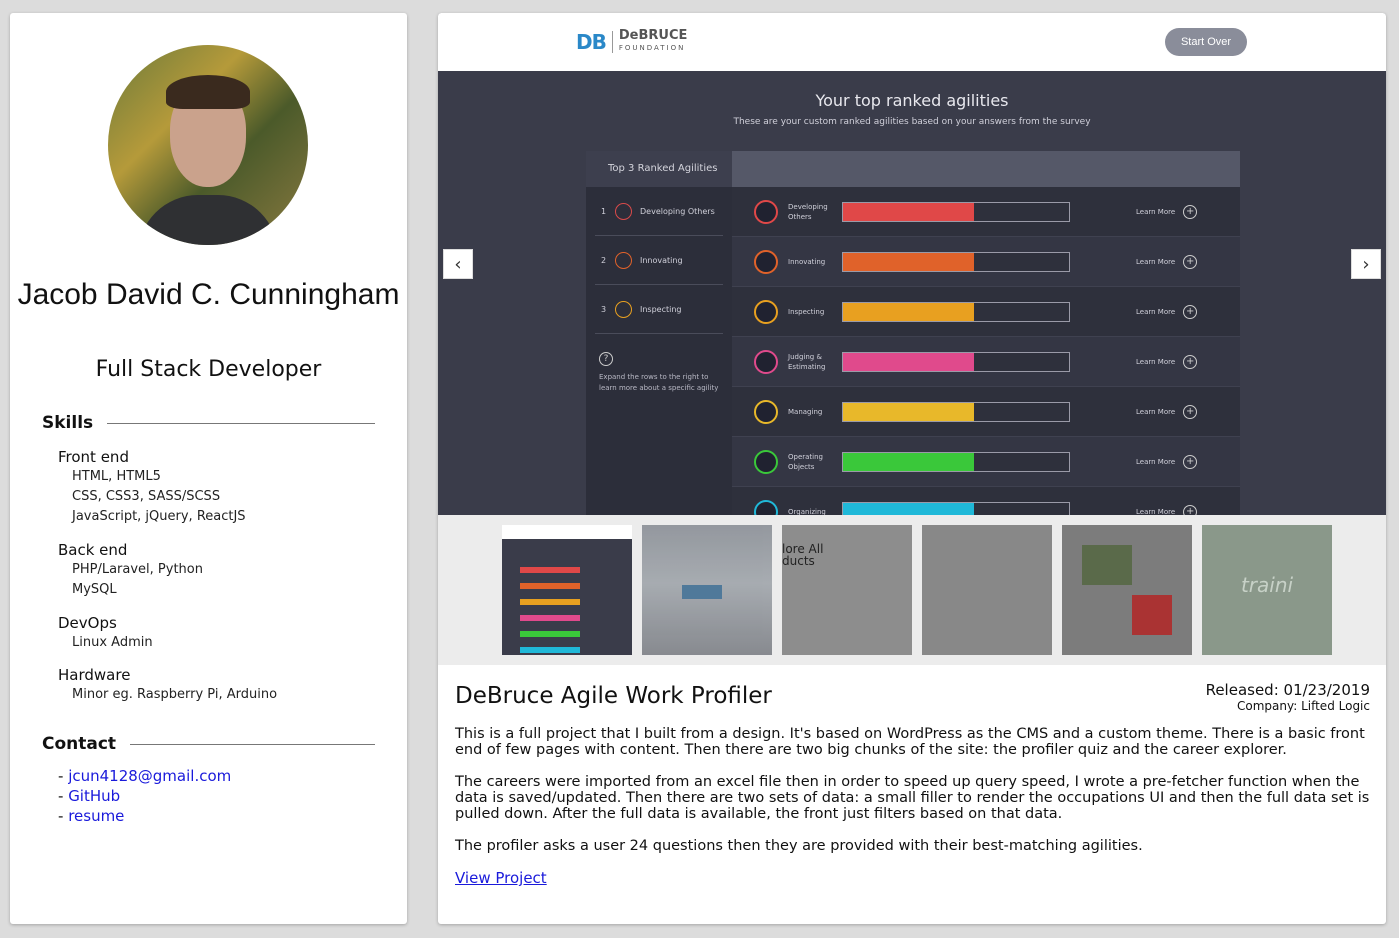 Image resolution: width=1399 pixels, height=938 pixels. What do you see at coordinates (112, 642) in the screenshot?
I see `skill-item: Linux Admin` at bounding box center [112, 642].